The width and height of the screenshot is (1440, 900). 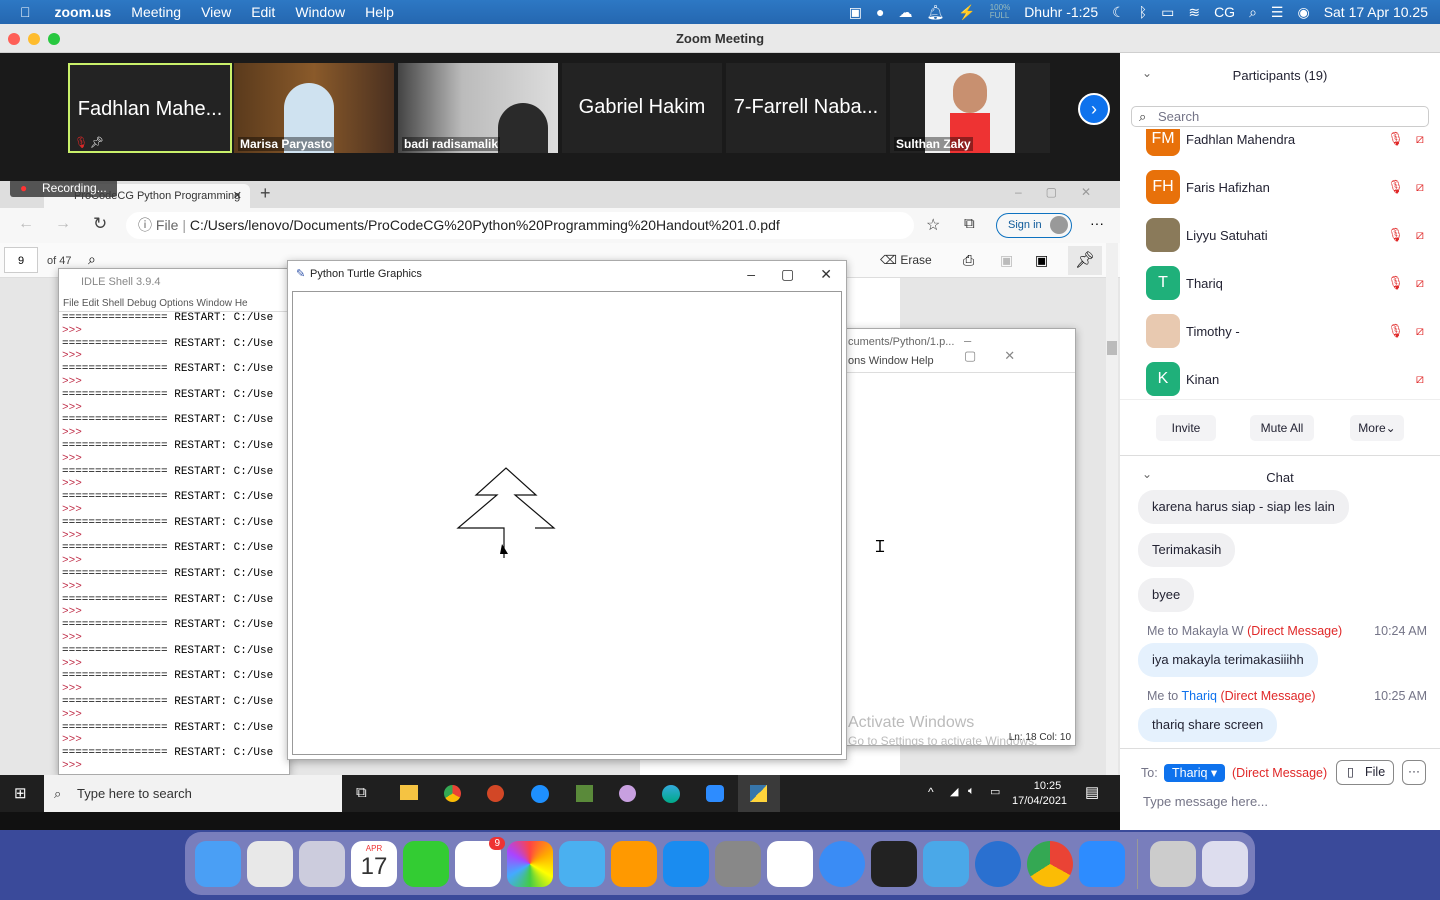 I want to click on tray-chevron-icon: ^, so click(x=931, y=792).